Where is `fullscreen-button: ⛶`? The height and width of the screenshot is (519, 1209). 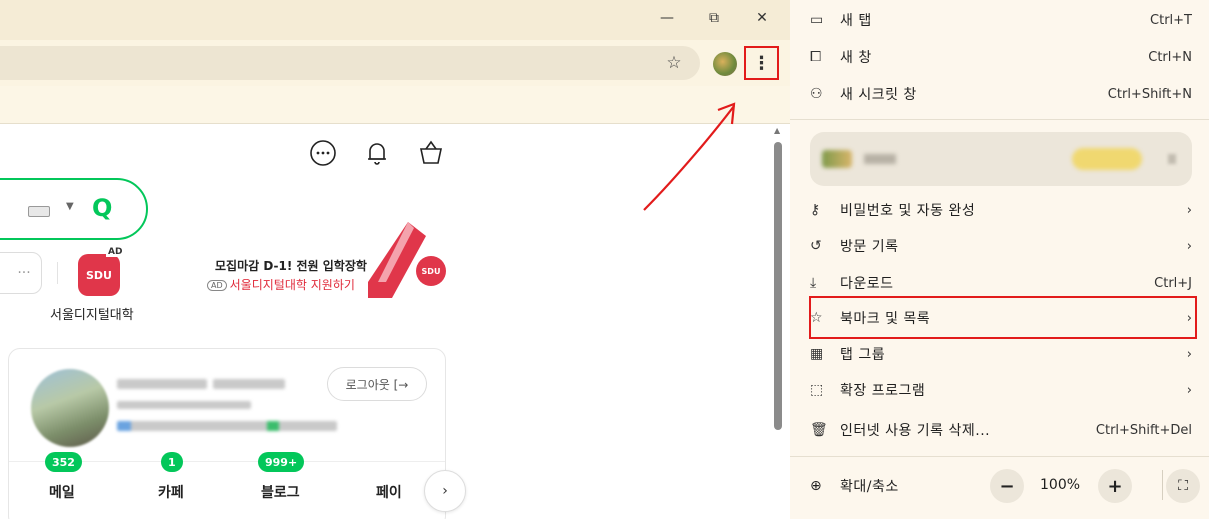
fullscreen-button: ⛶ is located at coordinates (1183, 486).